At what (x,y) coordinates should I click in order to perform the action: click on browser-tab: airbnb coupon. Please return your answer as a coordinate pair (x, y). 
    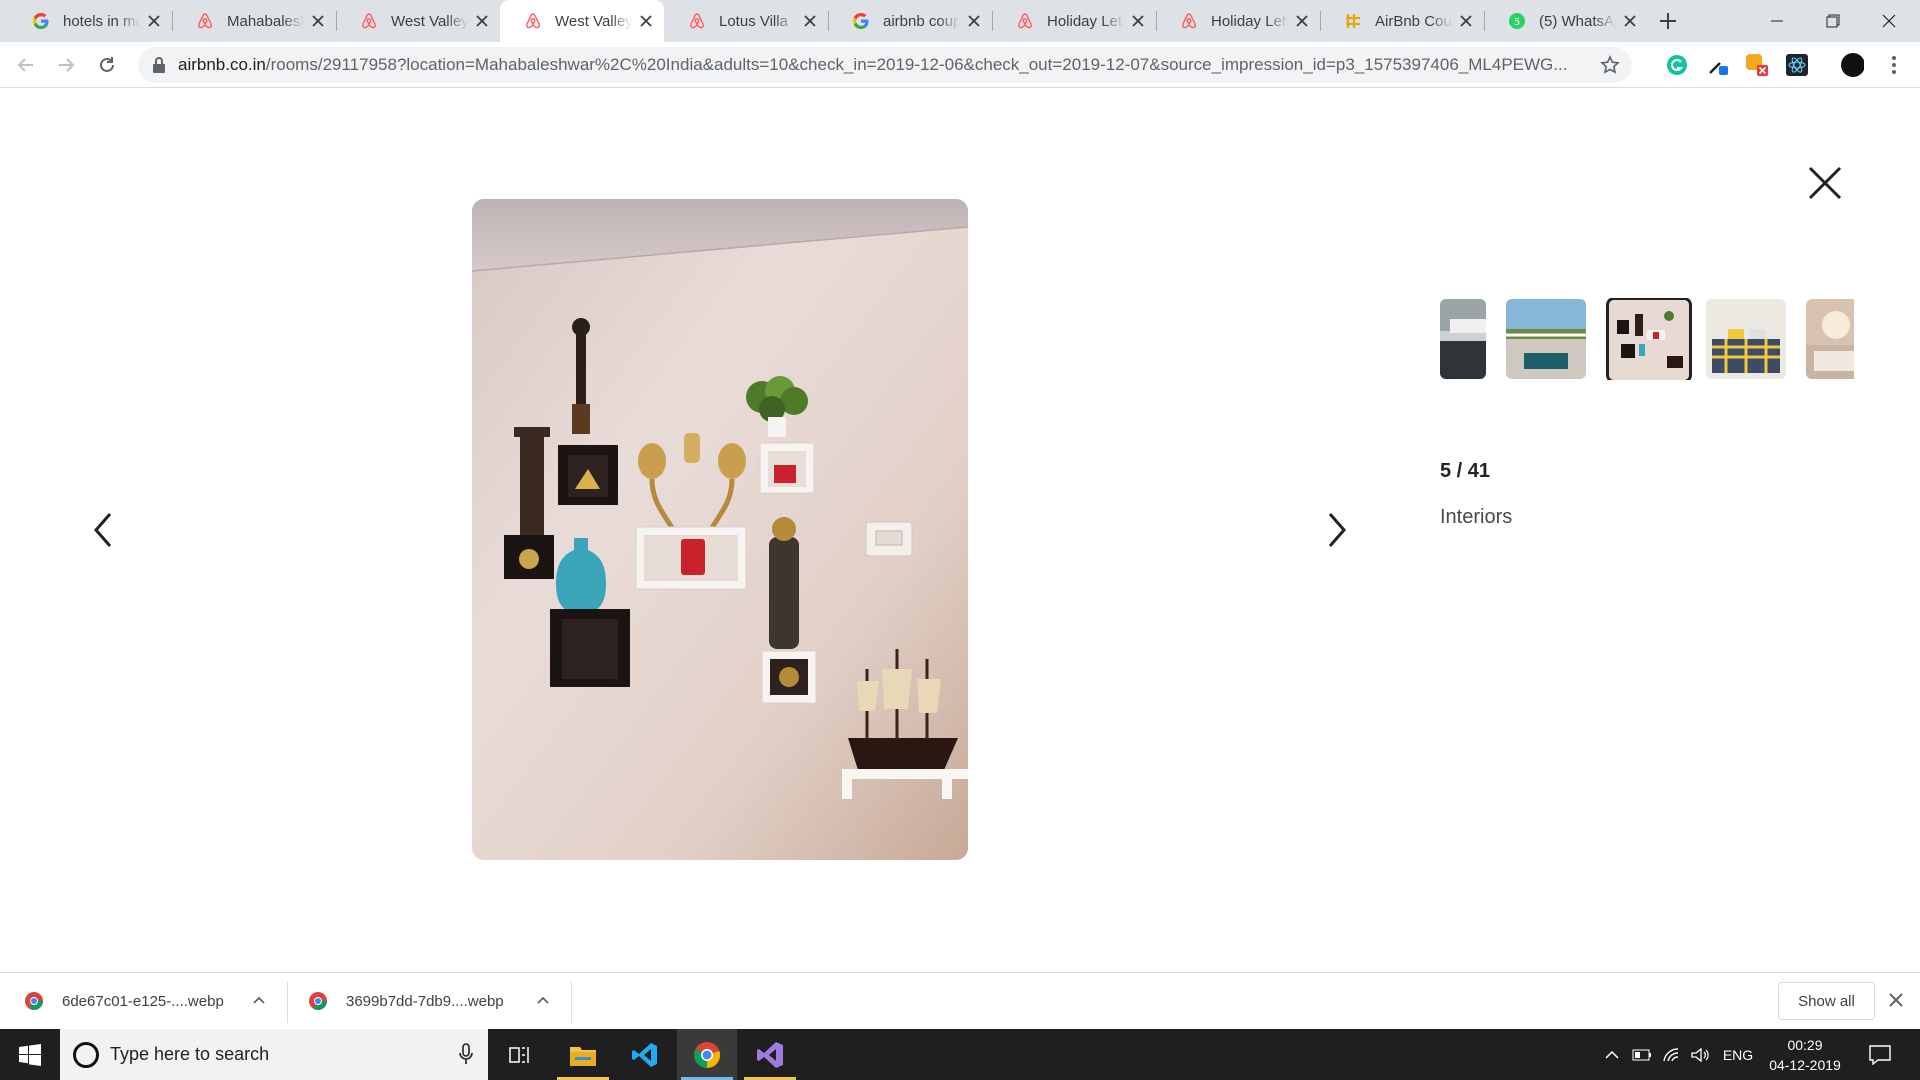
    Looking at the image, I should click on (910, 21).